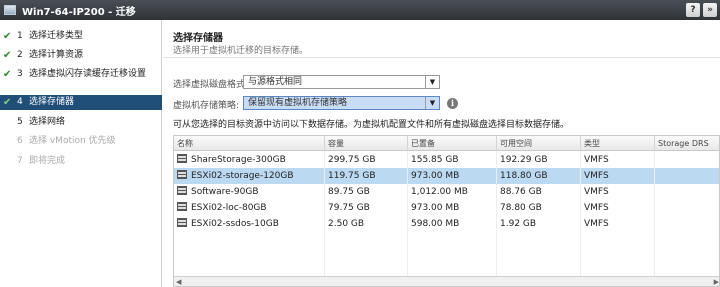 The image size is (720, 287). What do you see at coordinates (206, 106) in the screenshot?
I see `storage-policy-label: 虚拟机存储策略:` at bounding box center [206, 106].